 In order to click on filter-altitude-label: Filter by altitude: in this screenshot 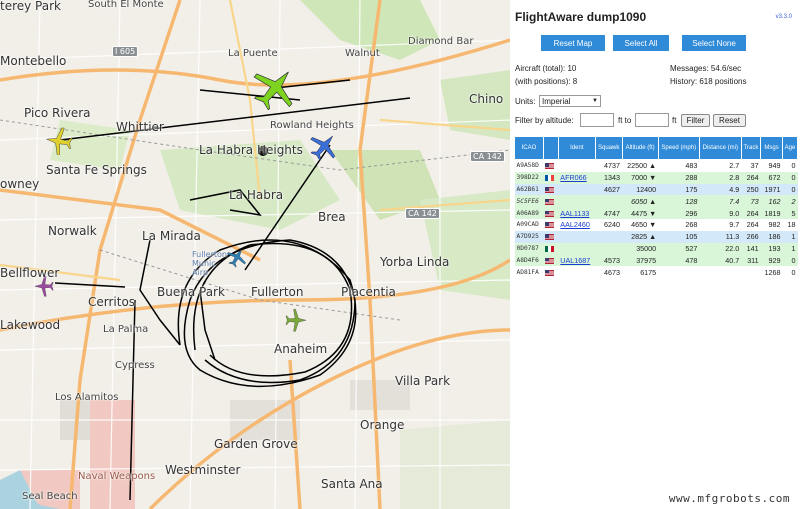, I will do `click(544, 120)`.